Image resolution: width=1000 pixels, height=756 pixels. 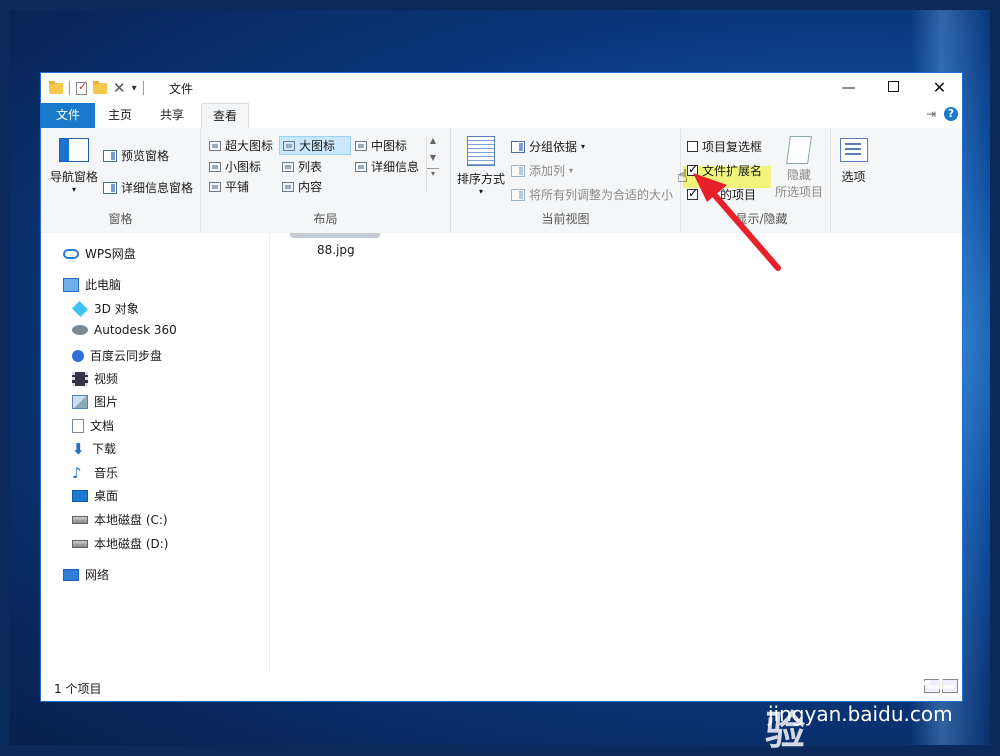 What do you see at coordinates (235, 166) in the screenshot?
I see `layout-small-icons: 小图标` at bounding box center [235, 166].